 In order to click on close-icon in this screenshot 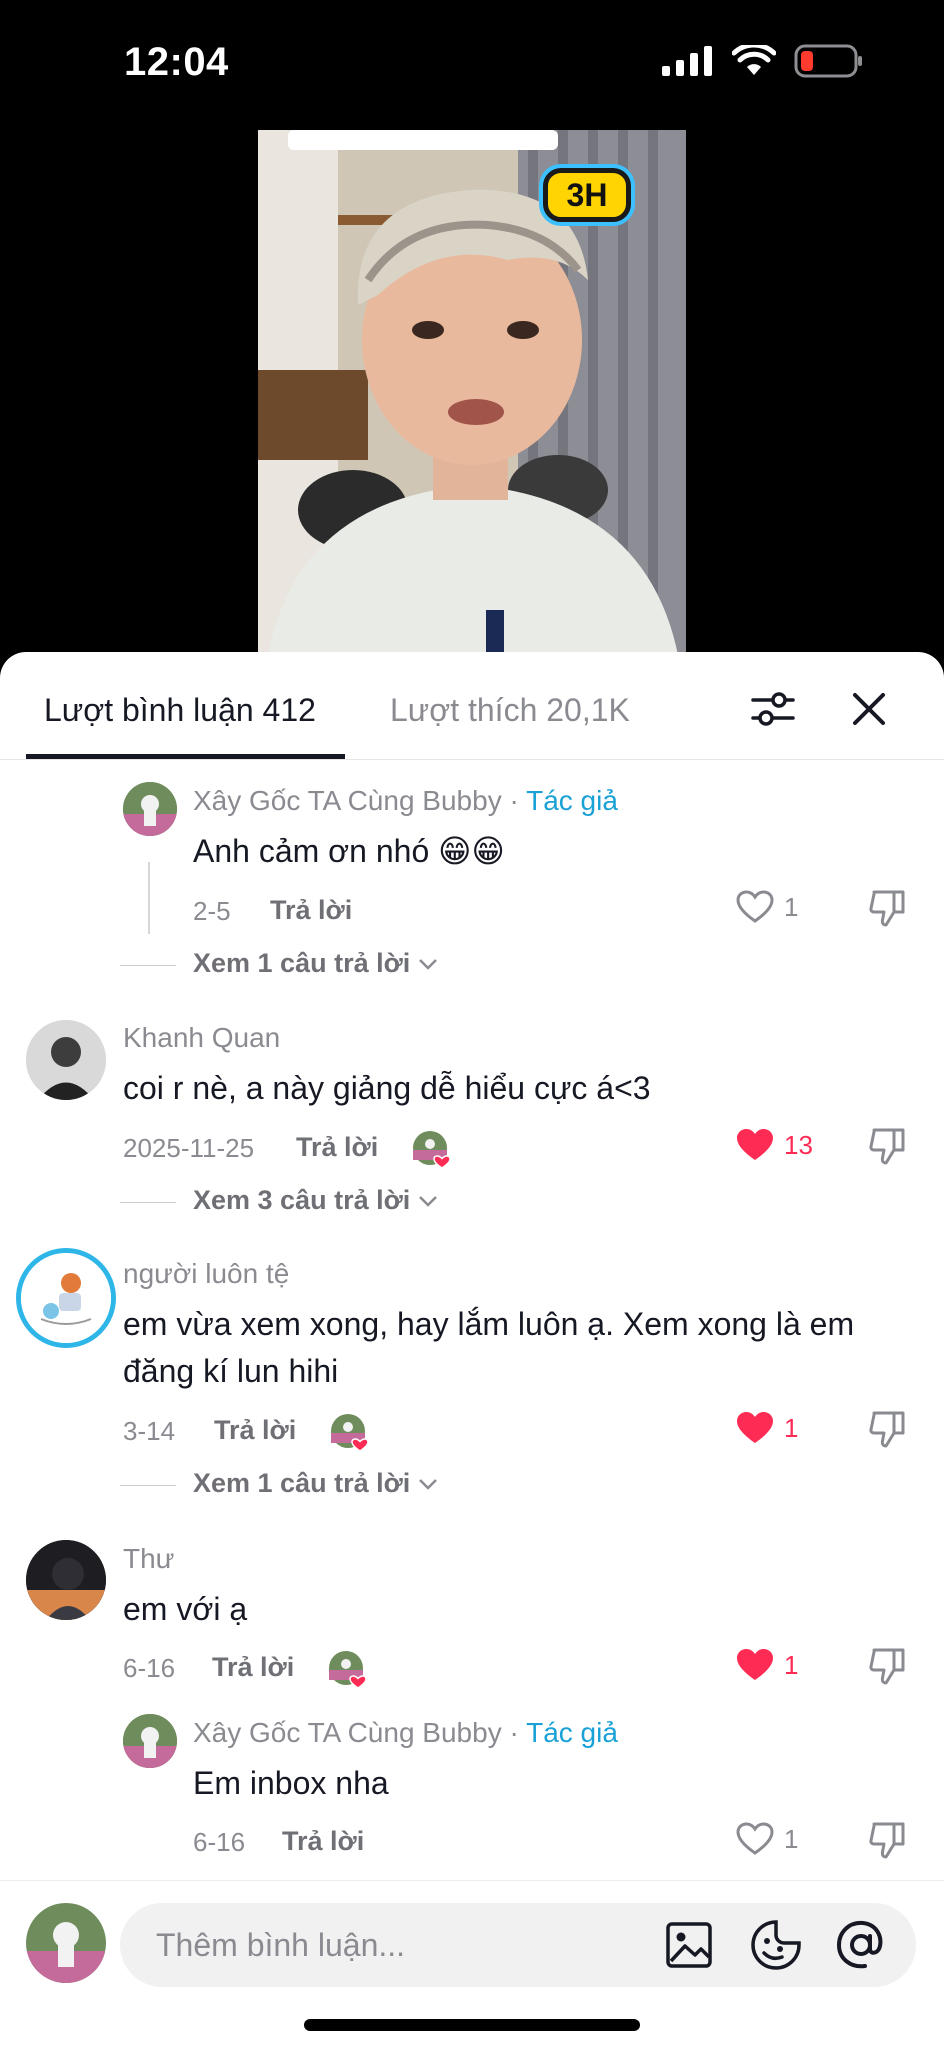, I will do `click(869, 709)`.